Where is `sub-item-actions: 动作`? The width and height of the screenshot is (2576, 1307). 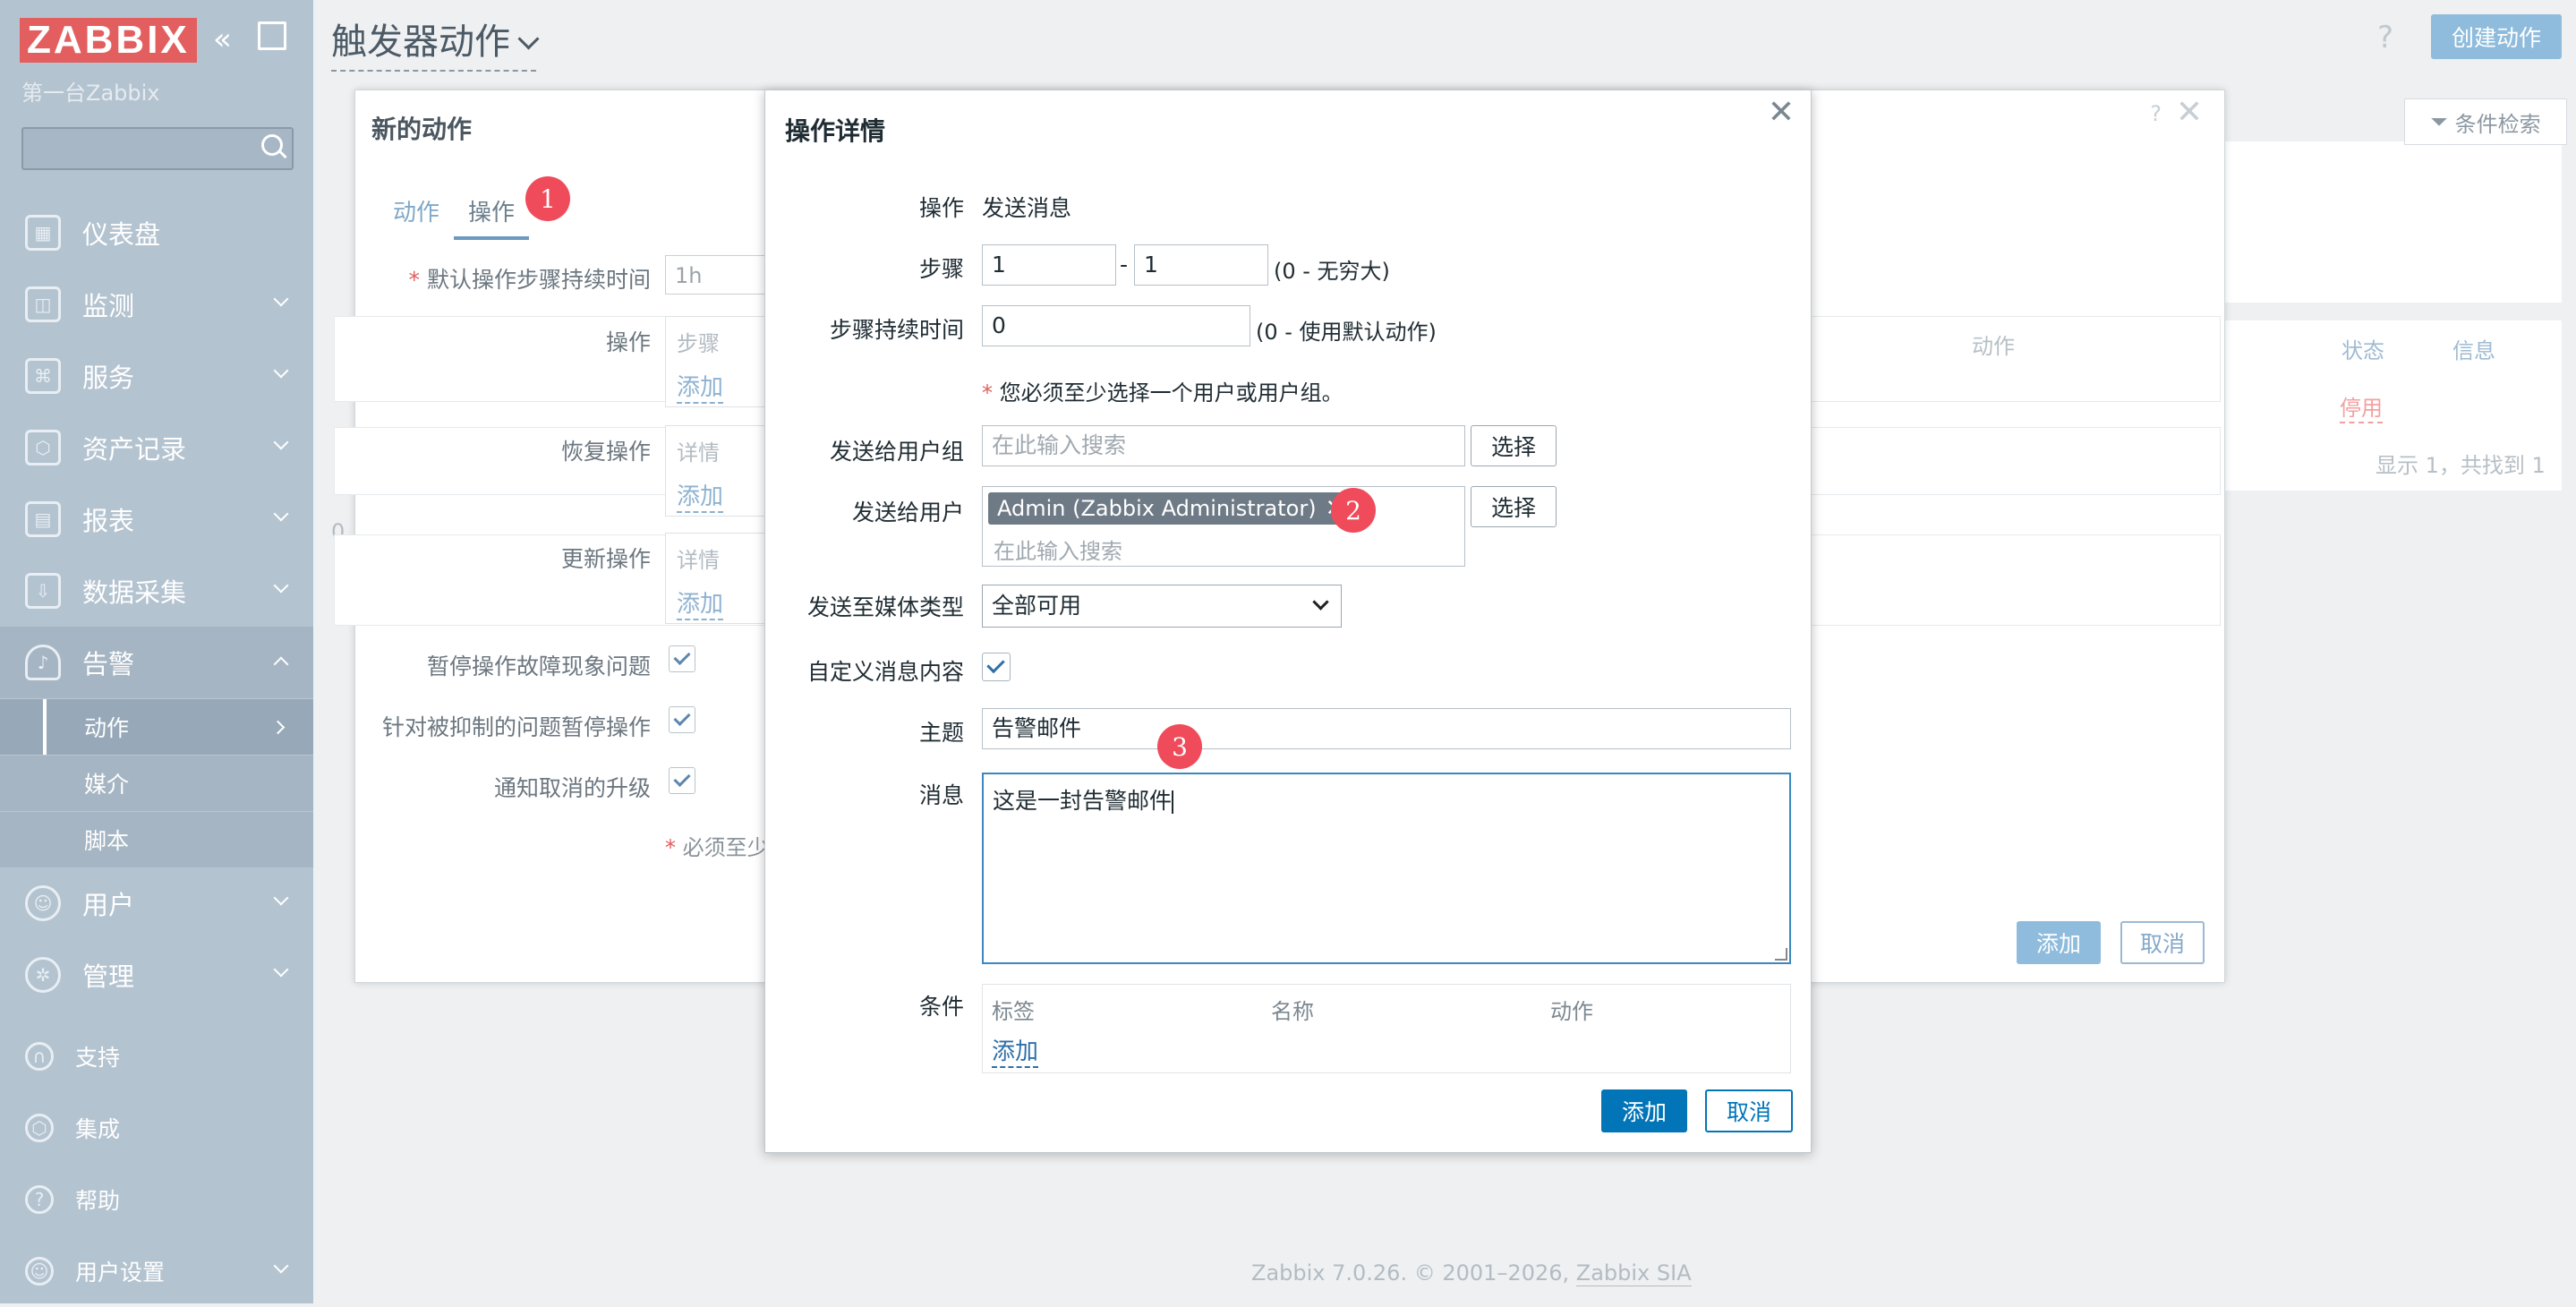 sub-item-actions: 动作 is located at coordinates (156, 726).